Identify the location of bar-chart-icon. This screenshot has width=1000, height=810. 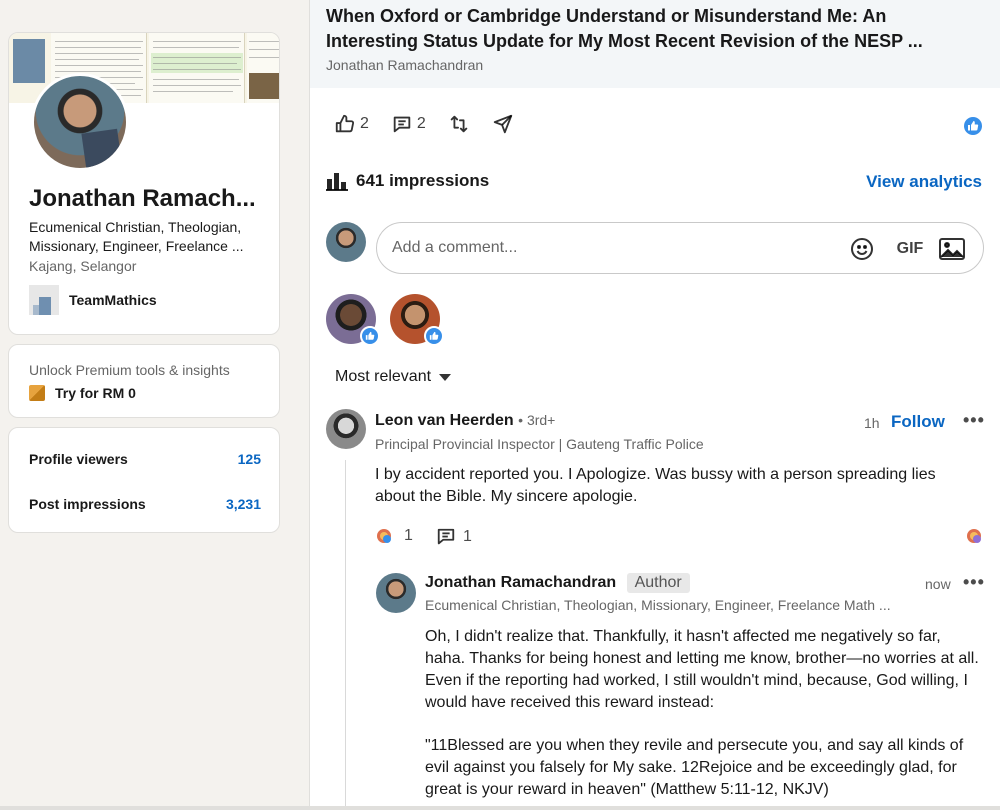
(337, 182).